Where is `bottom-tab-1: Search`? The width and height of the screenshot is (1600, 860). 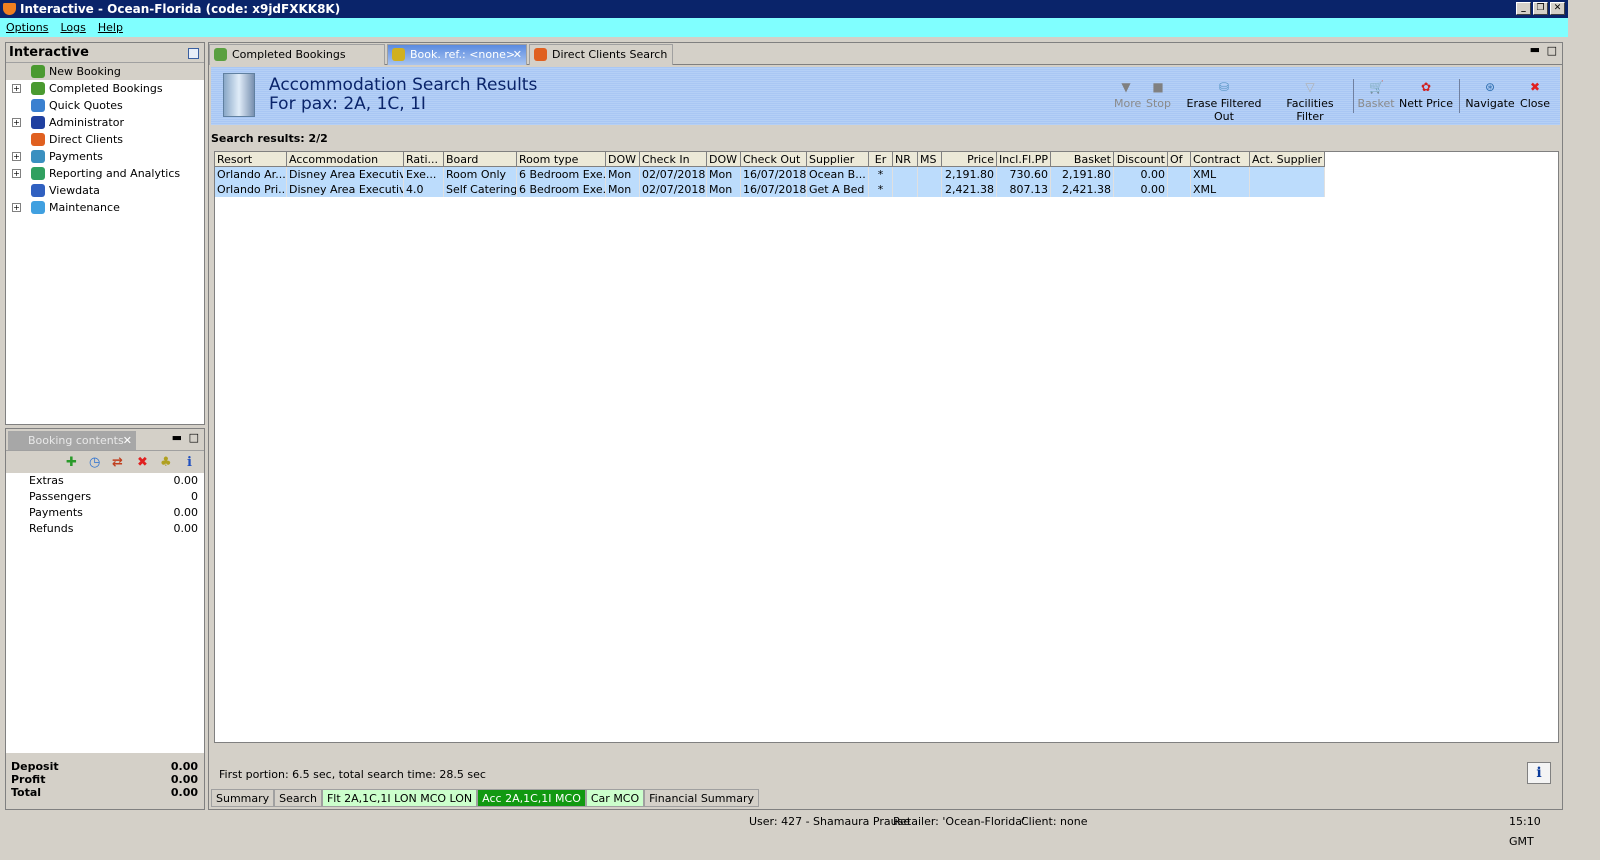 bottom-tab-1: Search is located at coordinates (298, 798).